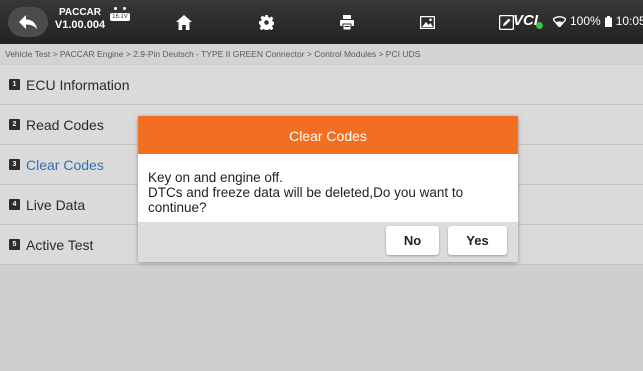  I want to click on dialog-message-line1: Key on and engine off., so click(215, 177).